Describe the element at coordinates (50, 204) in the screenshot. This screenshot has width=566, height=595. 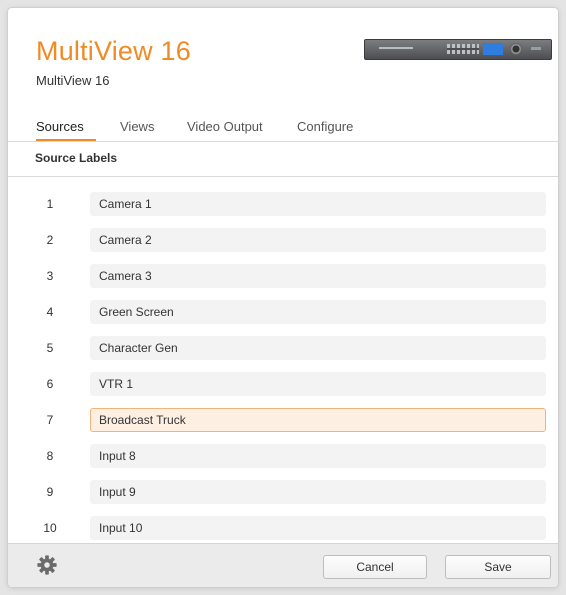
I see `source-number: 1` at that location.